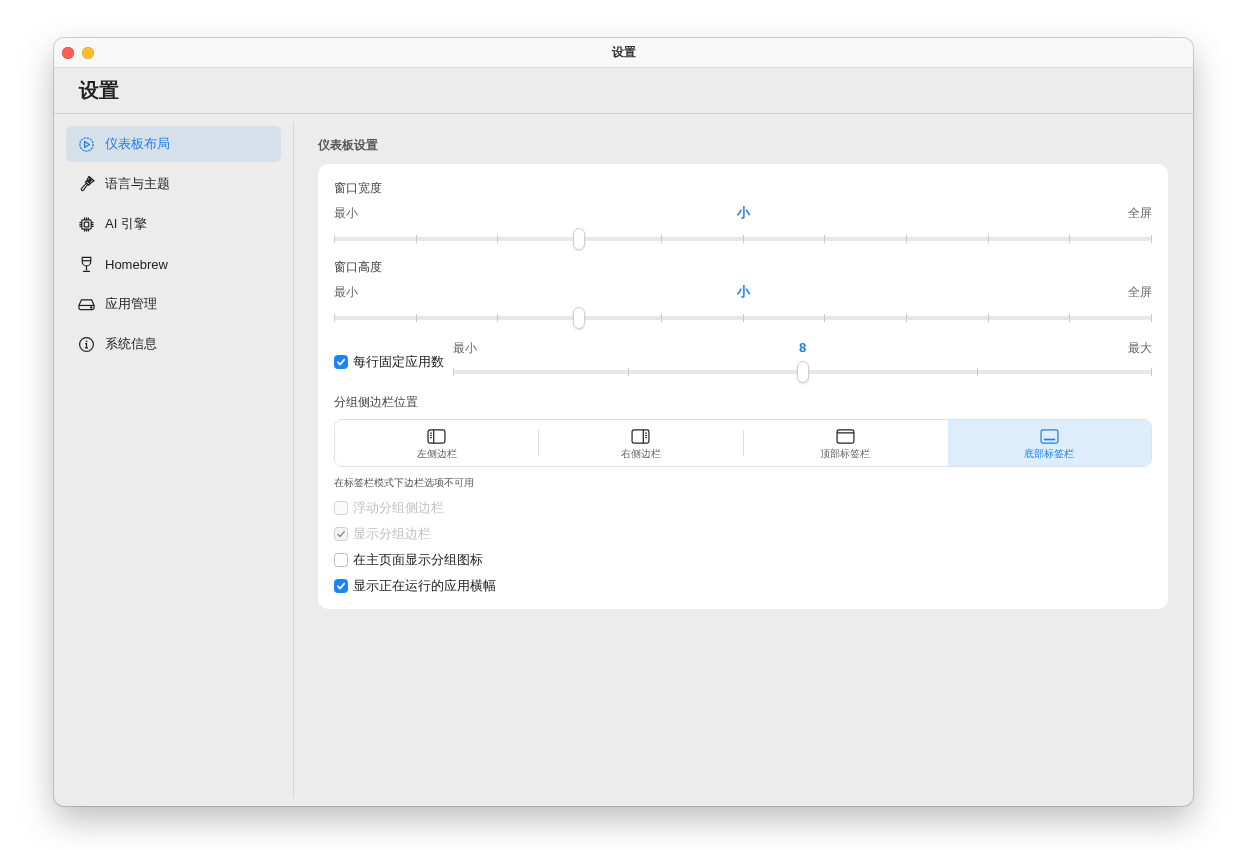  I want to click on info-icon, so click(86, 344).